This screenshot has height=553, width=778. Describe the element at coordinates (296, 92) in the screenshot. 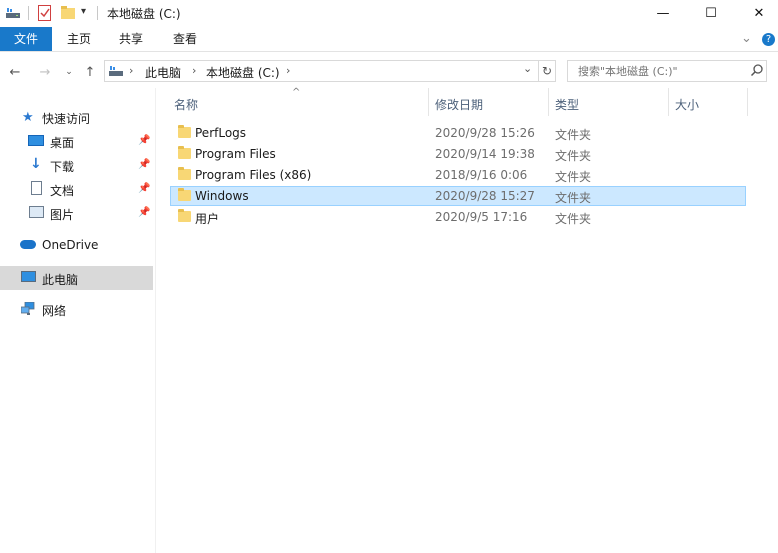

I see `sort-ascending-icon: ^` at that location.